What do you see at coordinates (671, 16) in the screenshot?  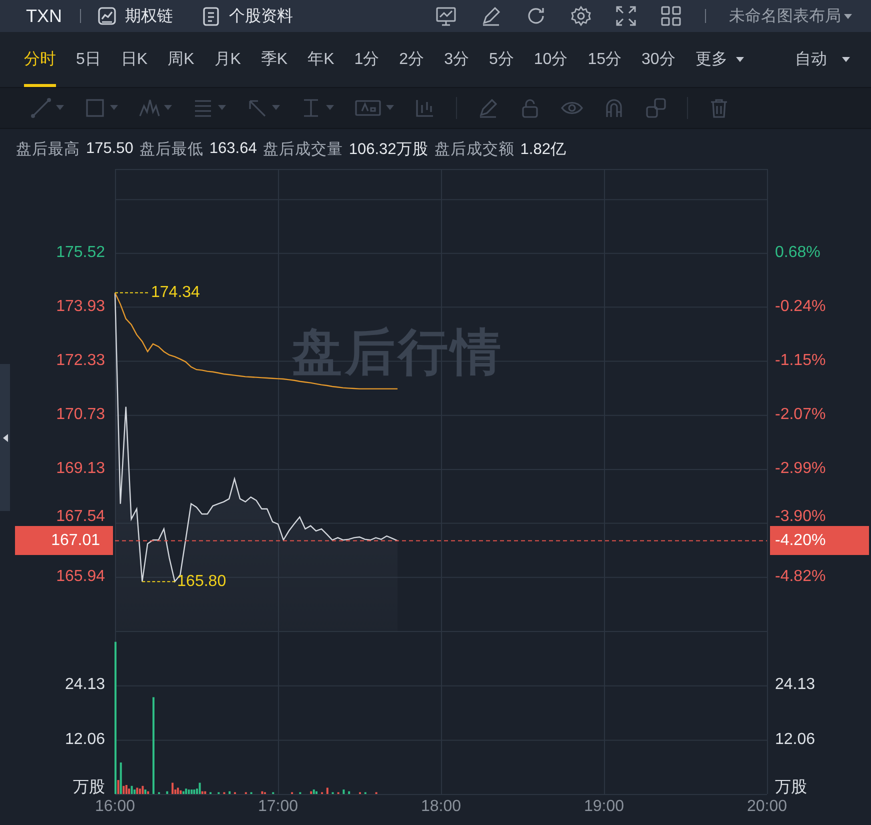 I see `grid-layout-icon` at bounding box center [671, 16].